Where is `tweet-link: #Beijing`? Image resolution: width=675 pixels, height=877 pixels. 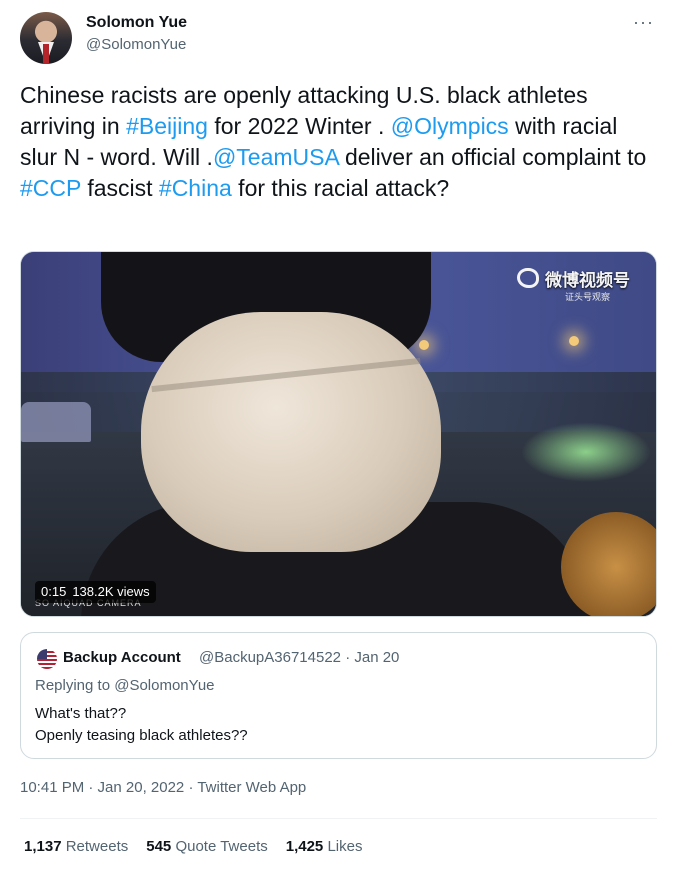
tweet-link: #Beijing is located at coordinates (167, 126).